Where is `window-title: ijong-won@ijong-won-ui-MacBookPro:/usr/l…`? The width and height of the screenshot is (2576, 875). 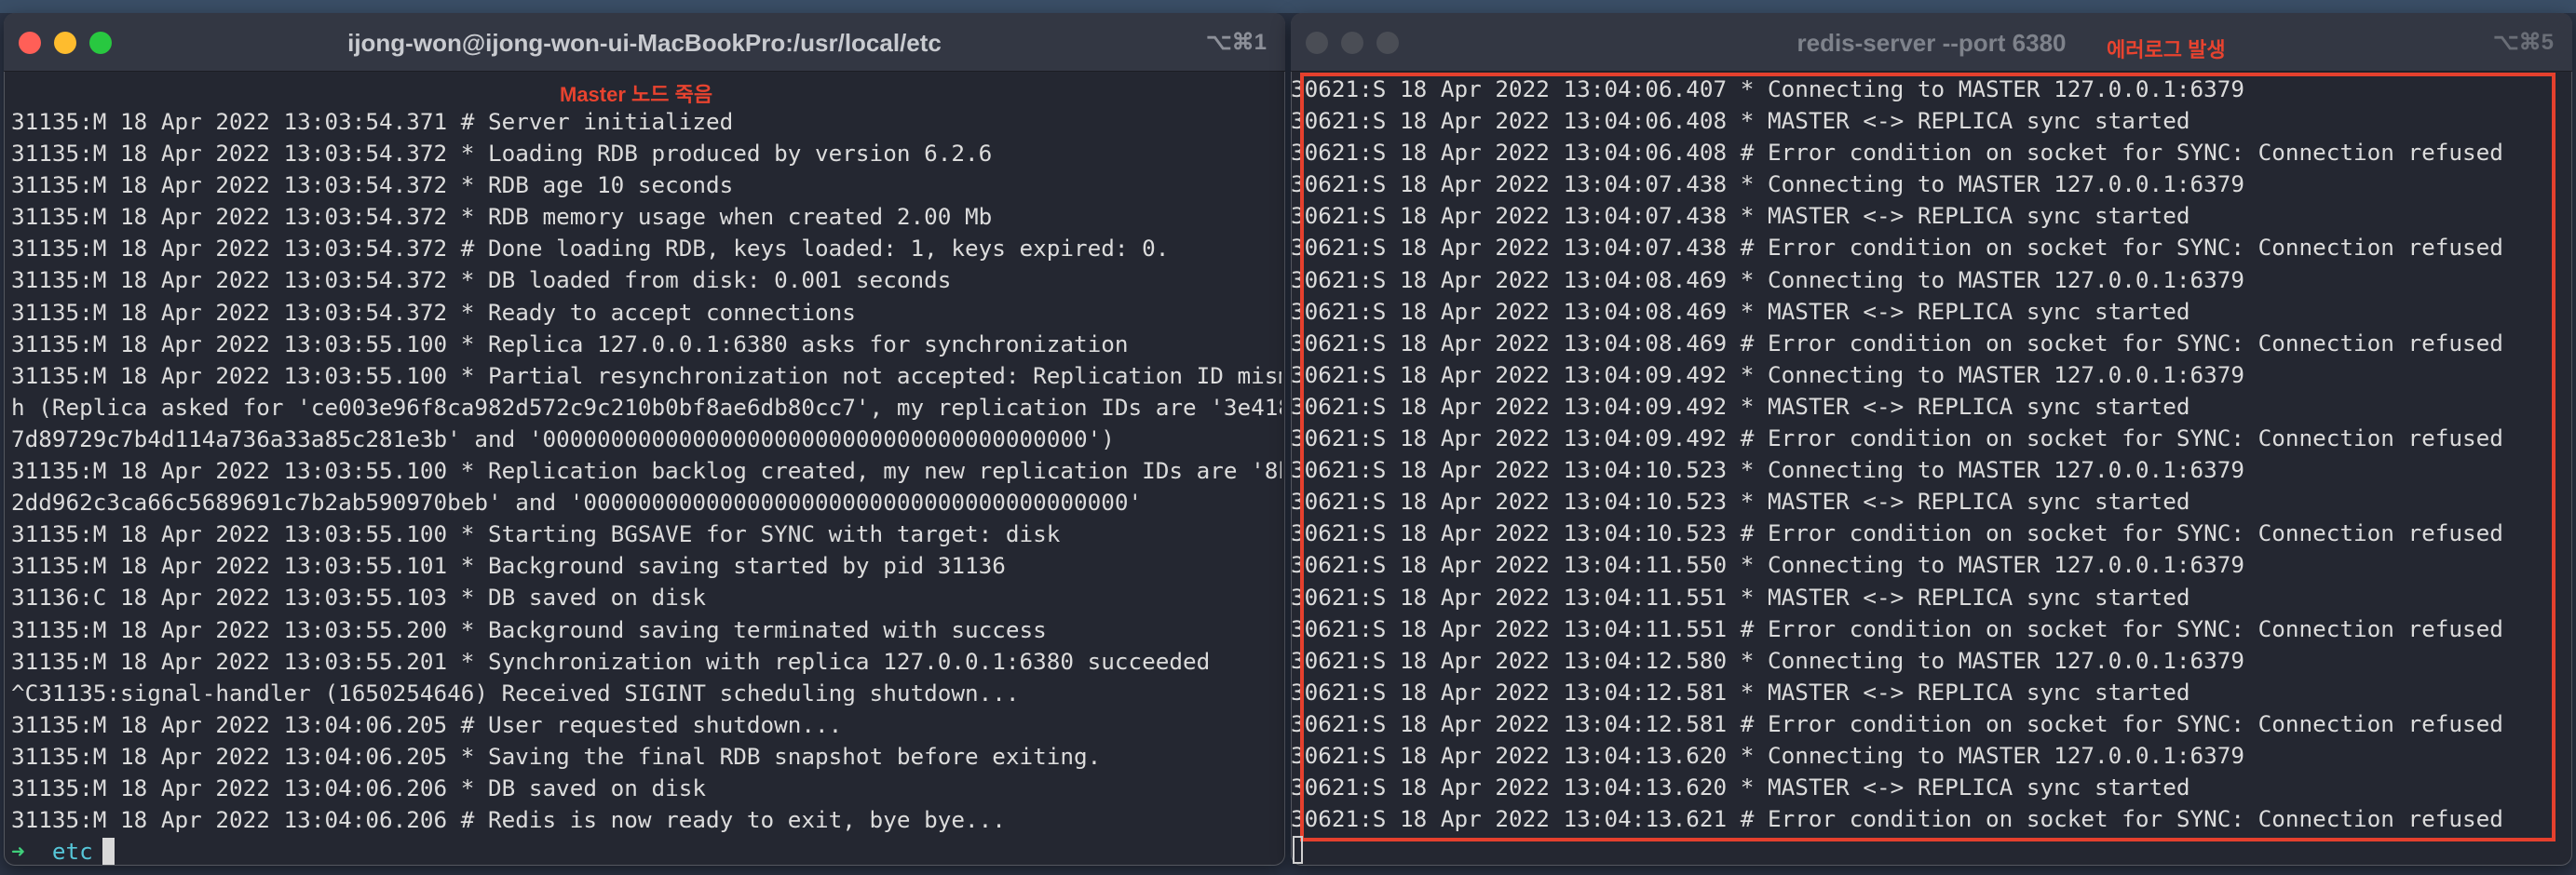
window-title: ijong-won@ijong-won-ui-MacBookPro:/usr/l… is located at coordinates (644, 43).